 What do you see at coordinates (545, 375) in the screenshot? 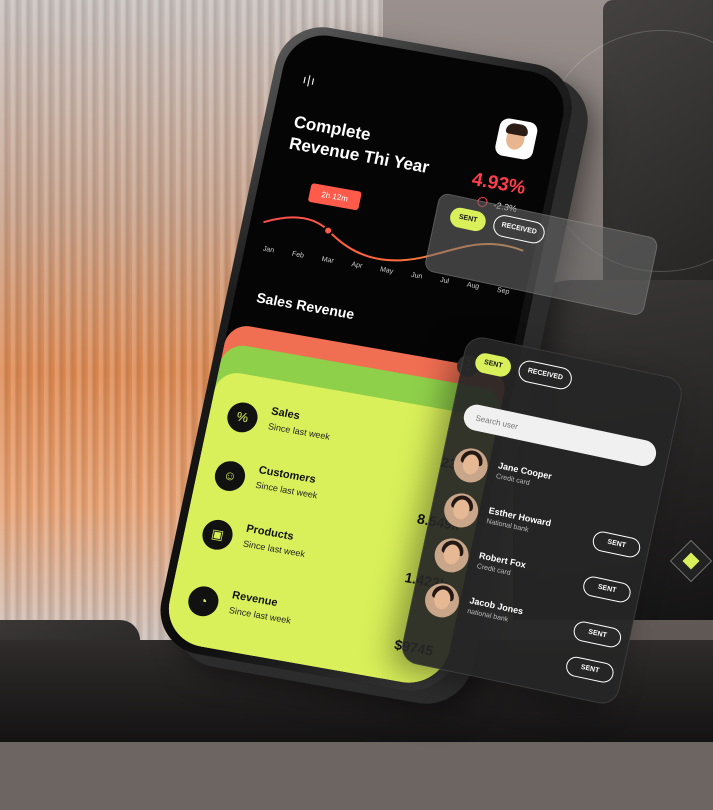
I see `tab-received: RECEIVED` at bounding box center [545, 375].